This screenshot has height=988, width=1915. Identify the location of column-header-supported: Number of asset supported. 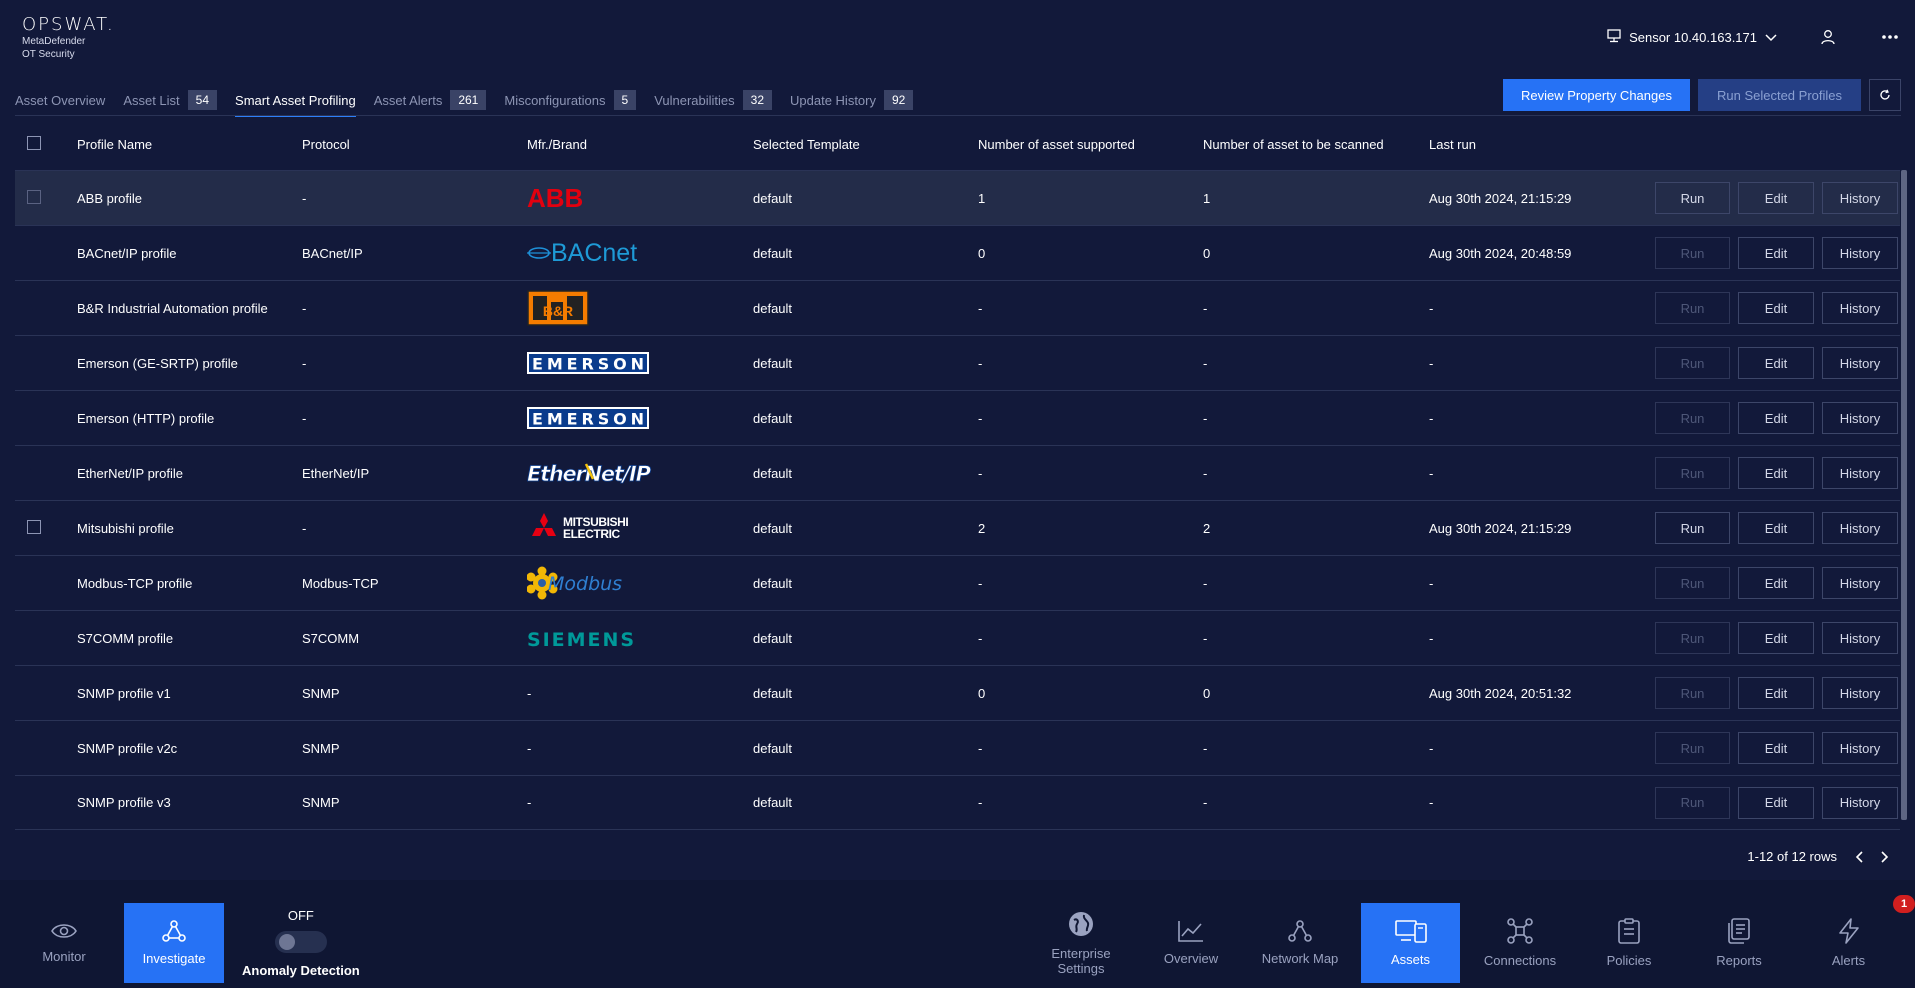
(1090, 144).